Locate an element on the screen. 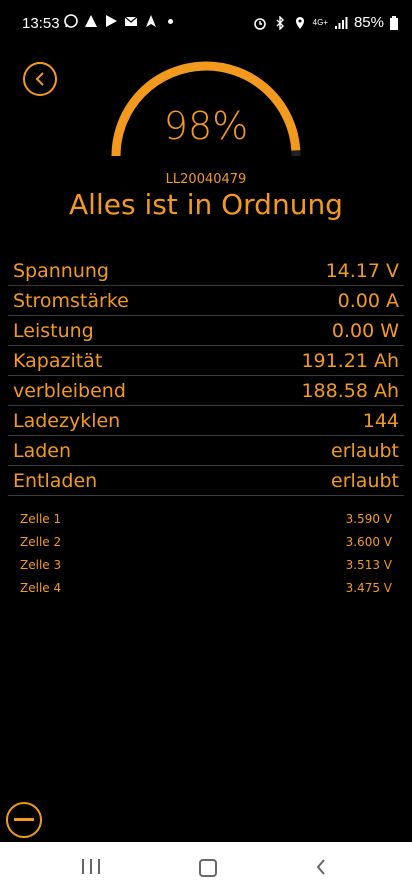 This screenshot has height=892, width=412. reading-row: Laden erlaubt is located at coordinates (206, 451).